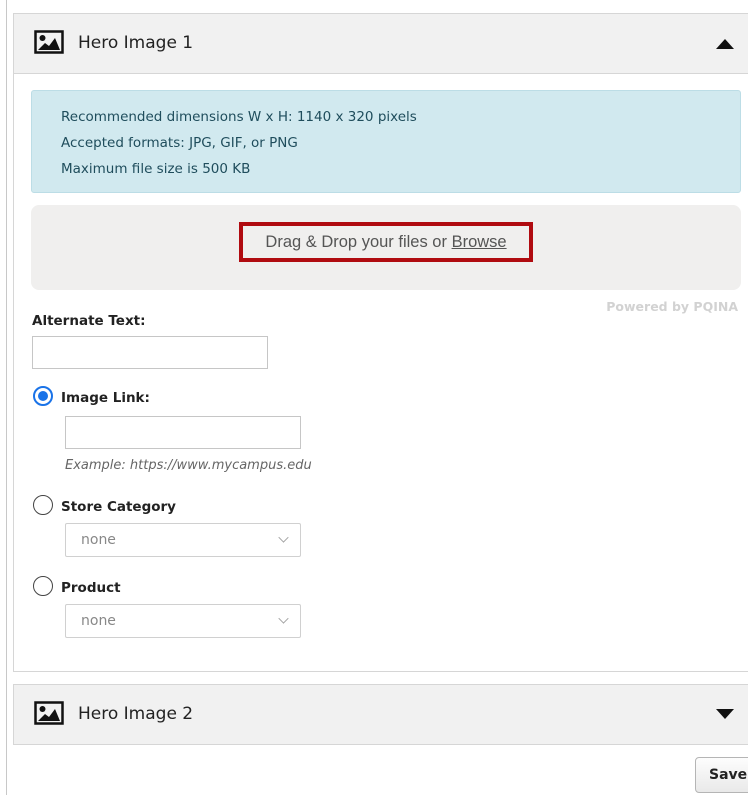 The image size is (748, 795). I want to click on info-formats: Accepted formats: JPG, GIF, or PNG, so click(179, 143).